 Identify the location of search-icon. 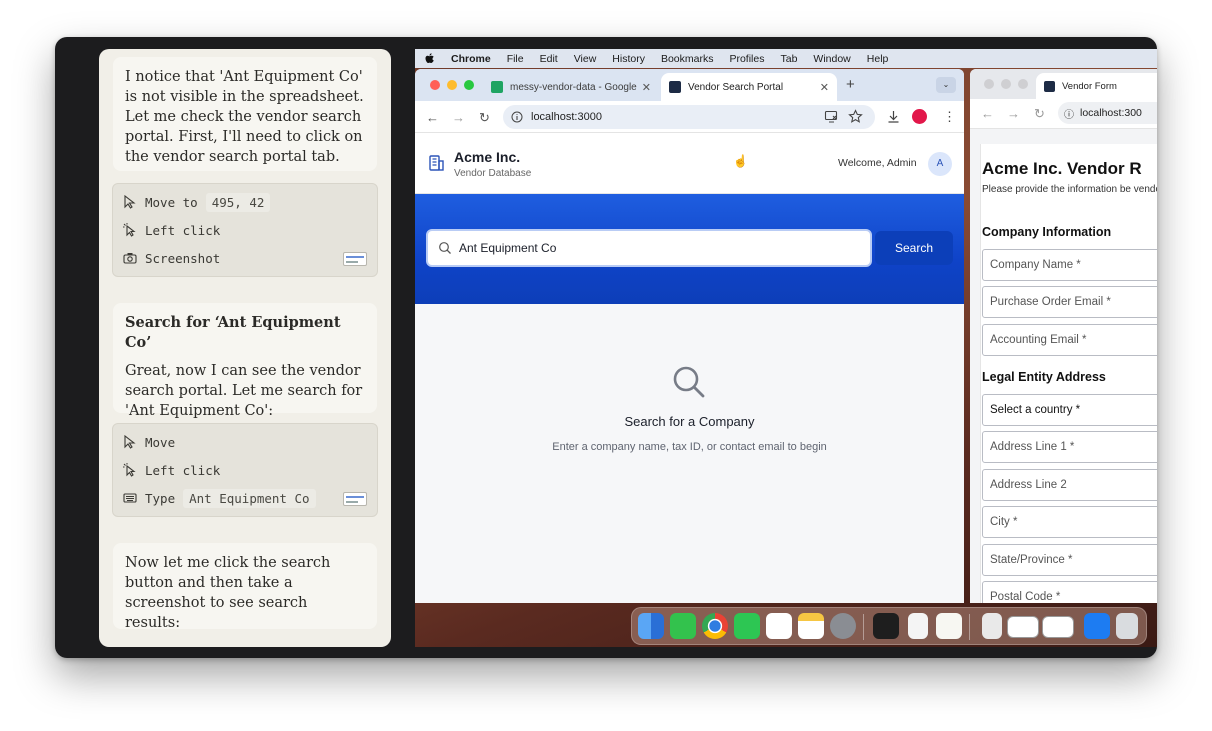
(445, 248).